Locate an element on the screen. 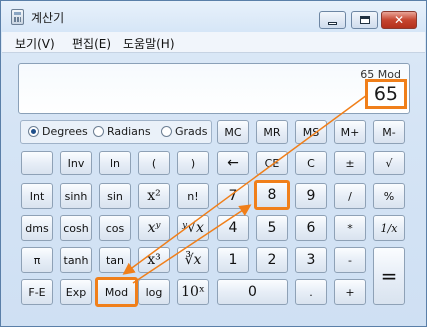  mc-button: MC is located at coordinates (233, 132).